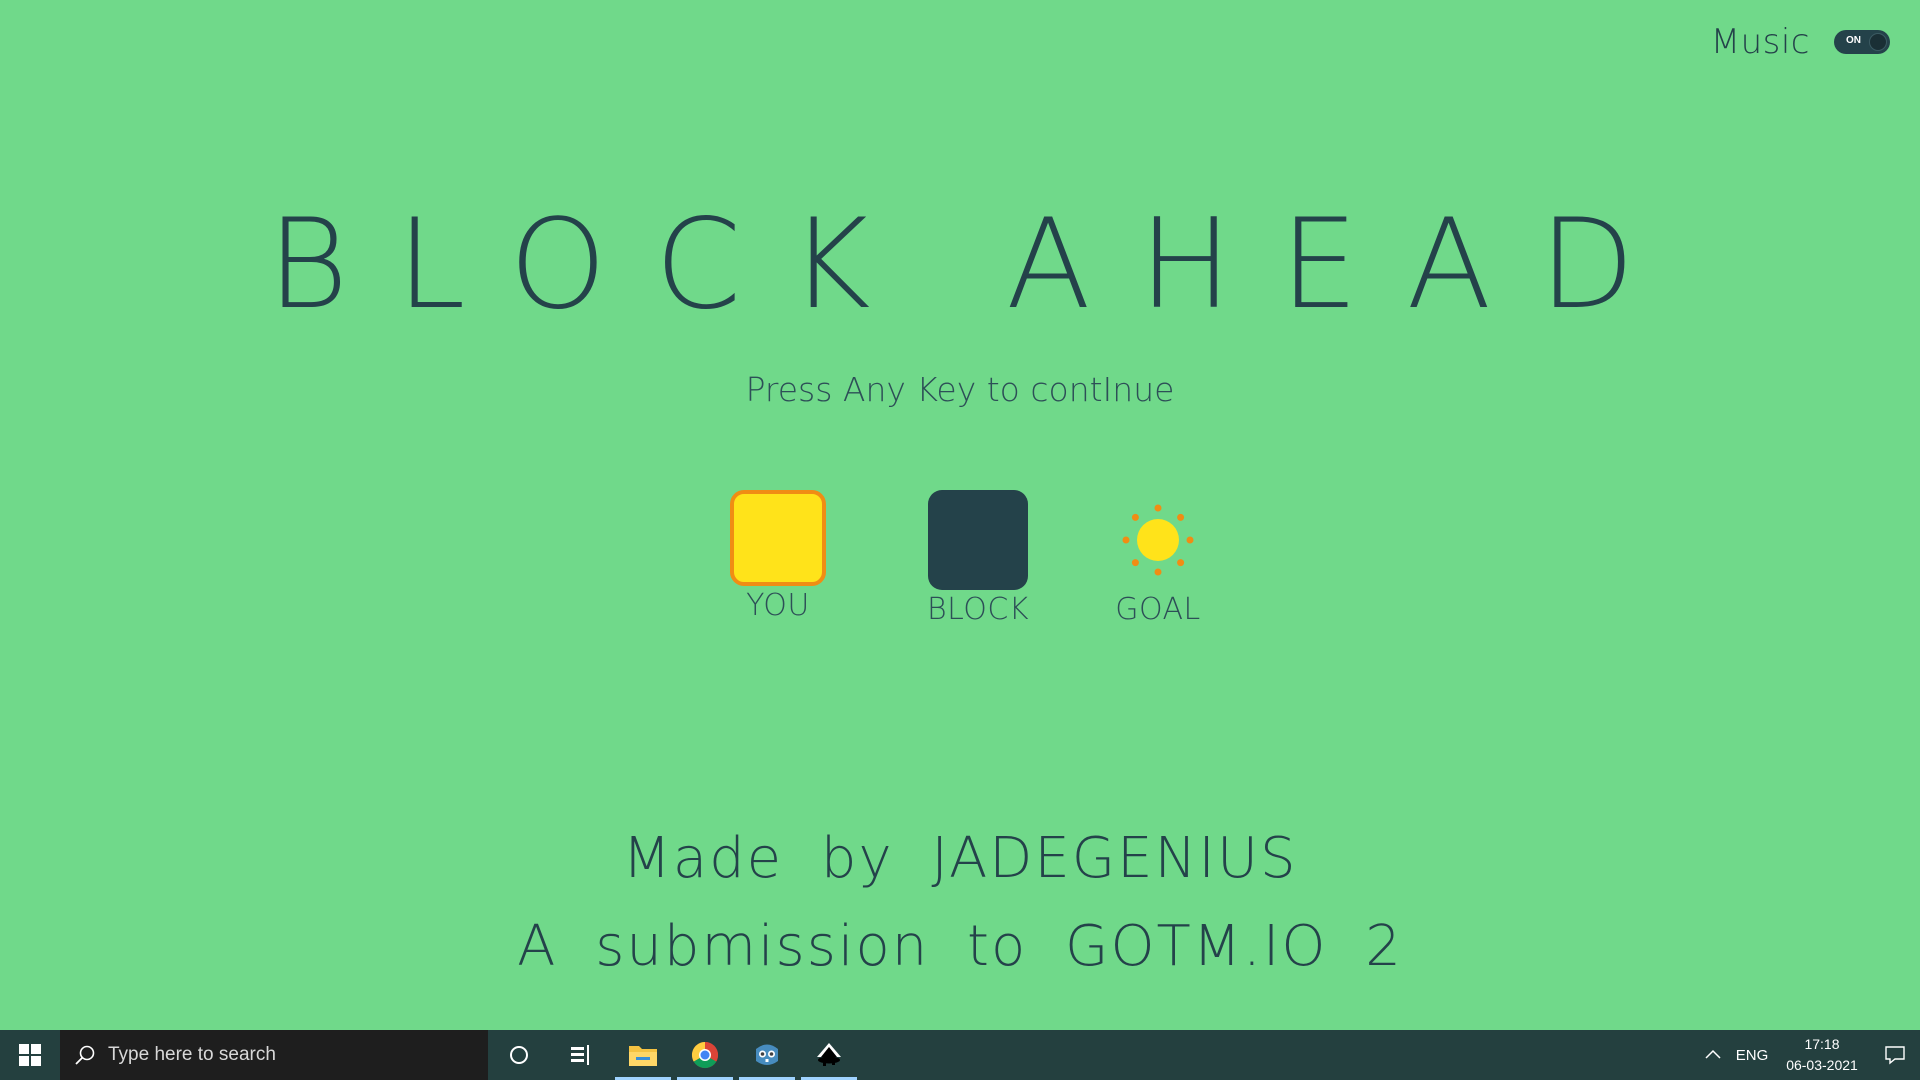  I want to click on taskbar-app-chrome, so click(705, 1055).